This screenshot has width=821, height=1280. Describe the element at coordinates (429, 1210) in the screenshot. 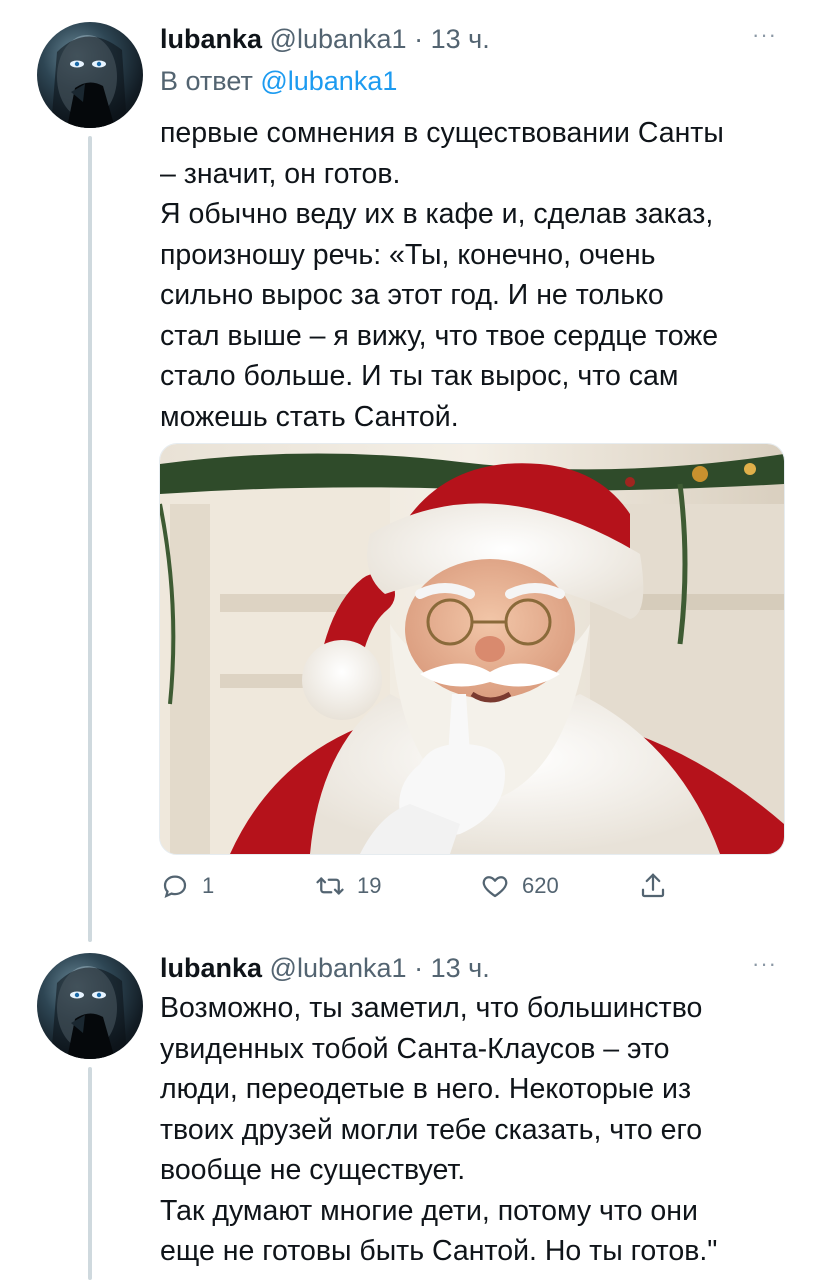

I see `tweet-text-line: Так думают многие дети, потому что они` at that location.